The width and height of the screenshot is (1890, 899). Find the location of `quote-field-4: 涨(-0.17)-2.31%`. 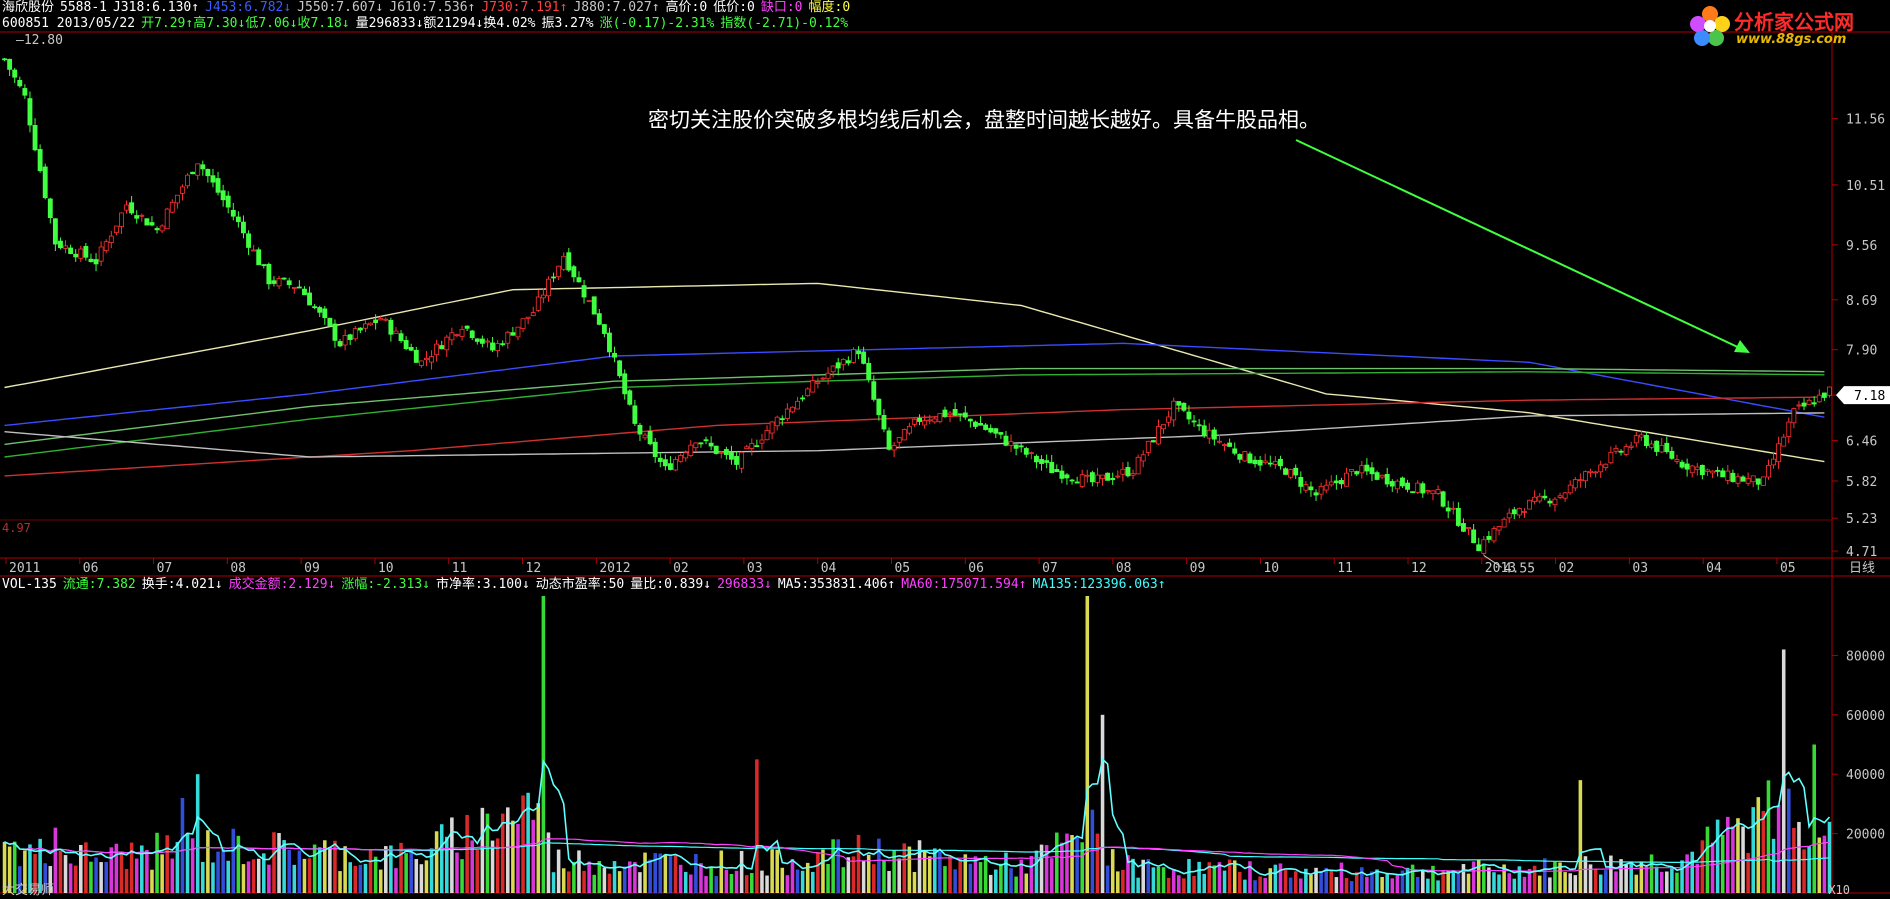

quote-field-4: 涨(-0.17)-2.31% is located at coordinates (657, 23).